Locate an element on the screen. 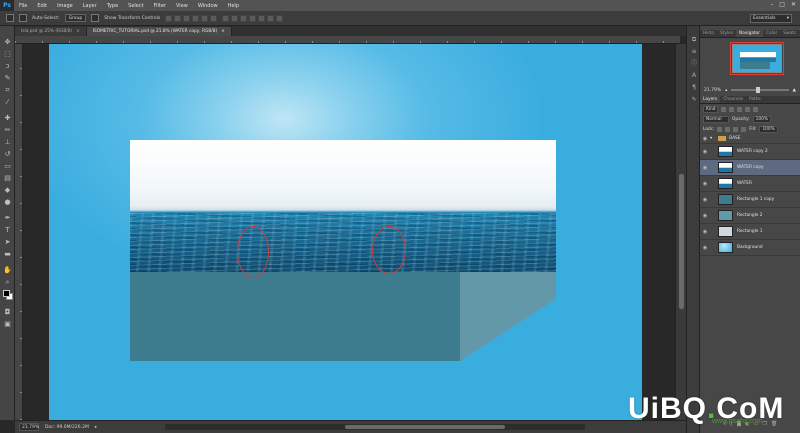  properties-panel-icon: ≡ is located at coordinates (694, 52).